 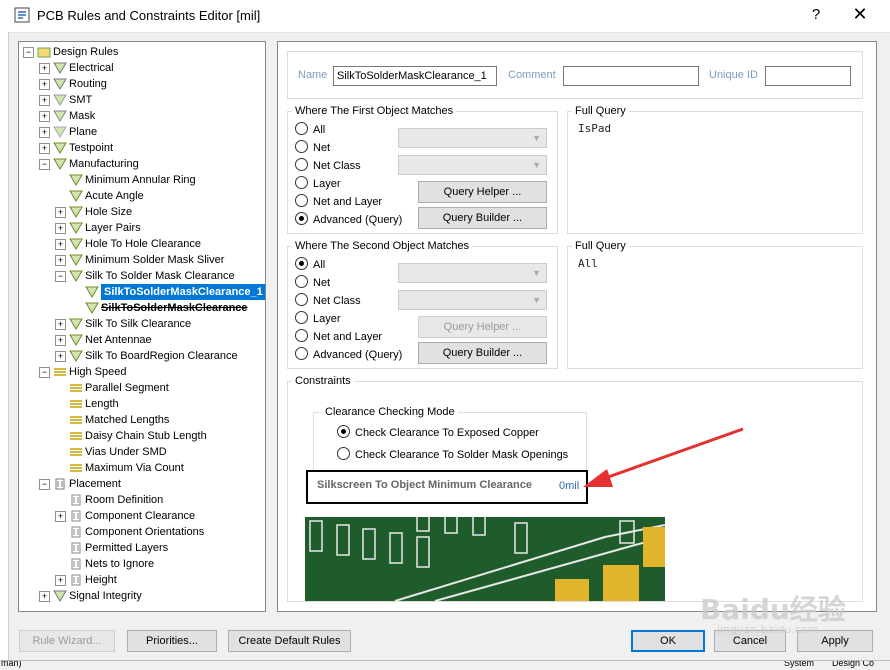 I want to click on tree-item-label: Manufacturing, so click(x=104, y=164).